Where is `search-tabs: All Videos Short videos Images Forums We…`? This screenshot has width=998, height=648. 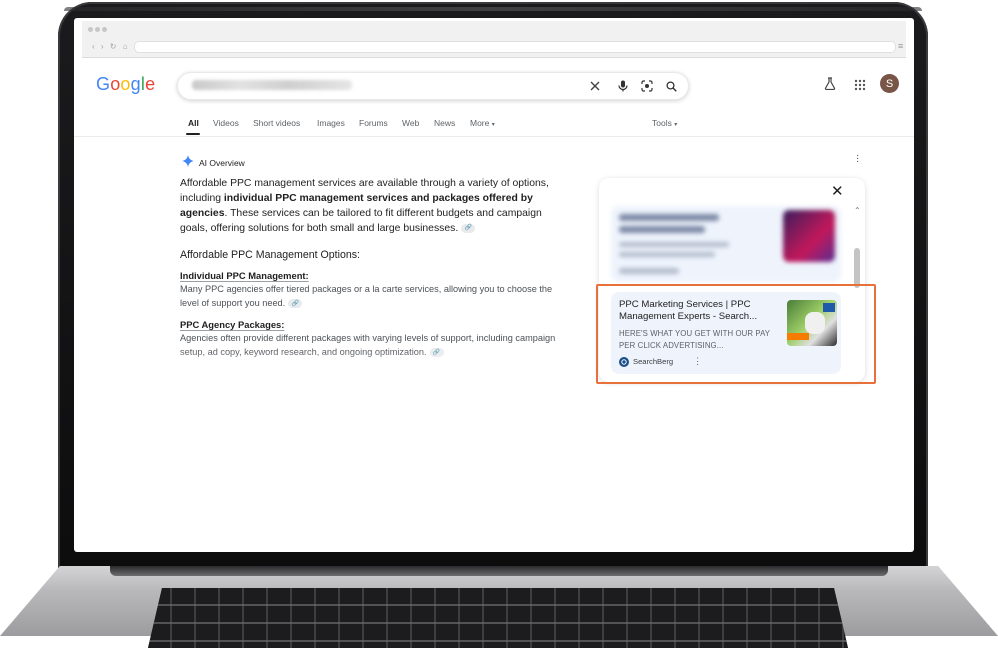
search-tabs: All Videos Short videos Images Forums We… is located at coordinates (494, 126).